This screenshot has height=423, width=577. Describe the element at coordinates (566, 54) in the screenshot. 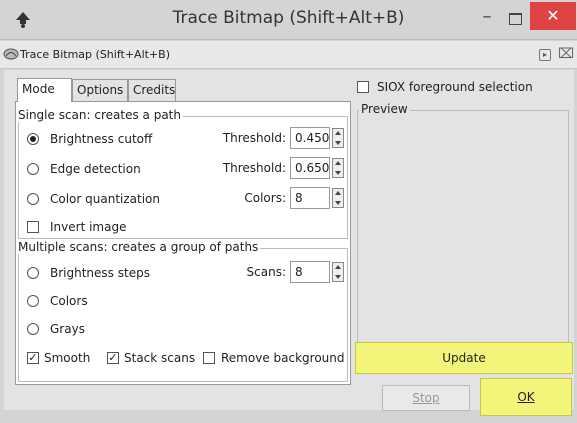

I see `close-icon: ⌧` at that location.